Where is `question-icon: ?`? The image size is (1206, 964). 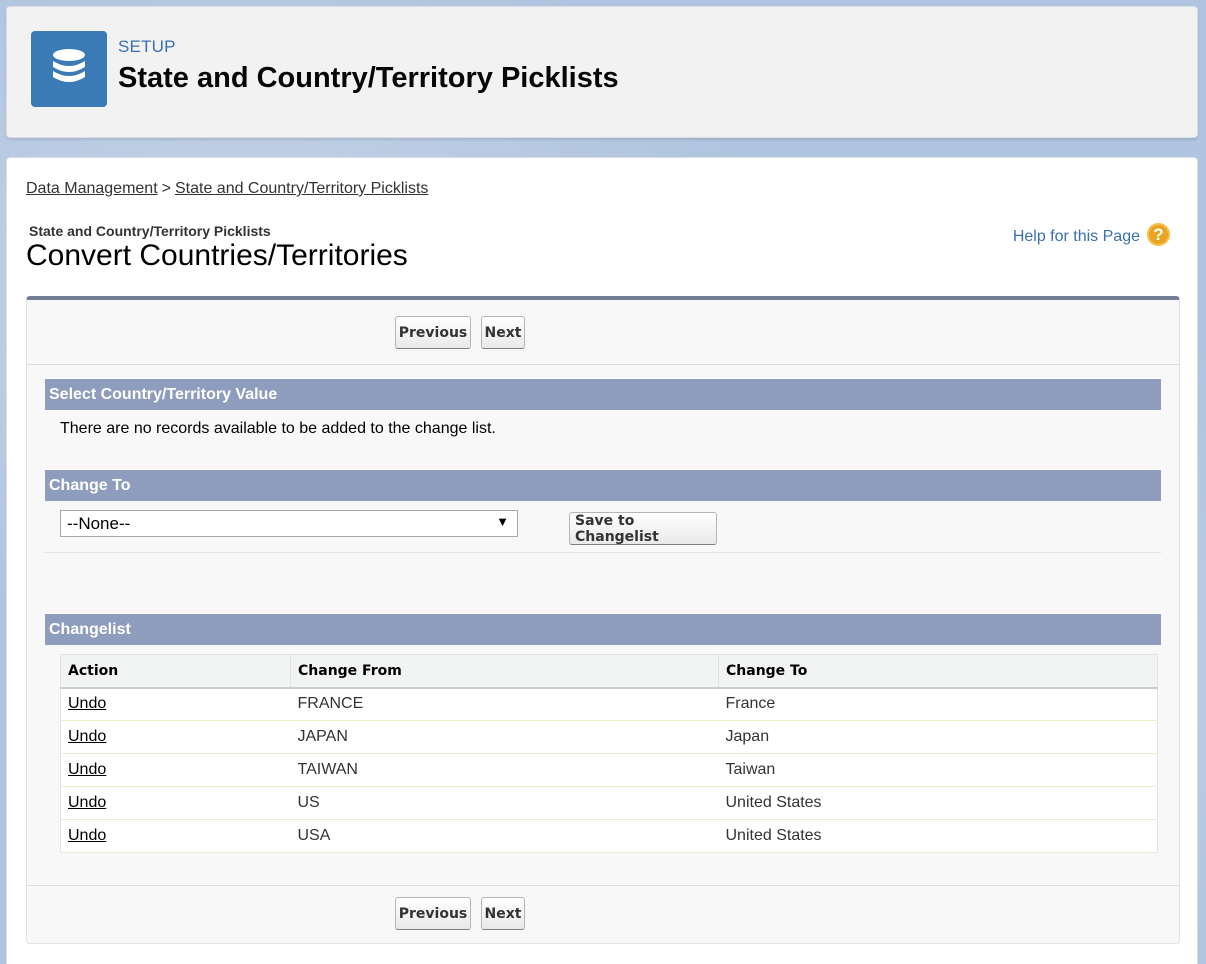
question-icon: ? is located at coordinates (1158, 234).